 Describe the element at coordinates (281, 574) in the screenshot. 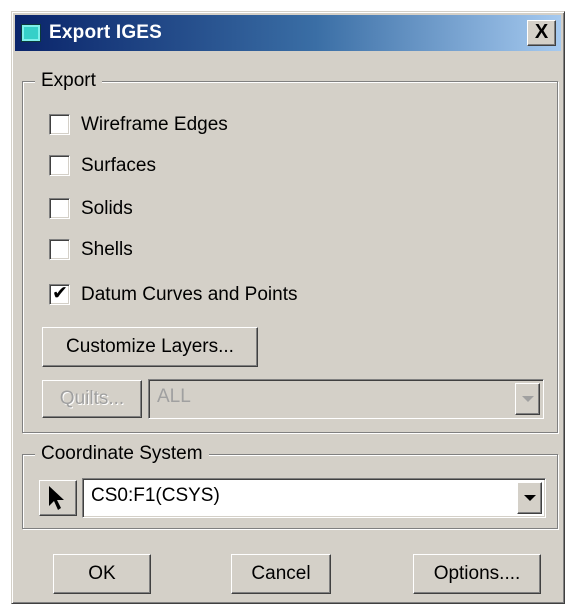

I see `cancel-button: Cancel` at that location.